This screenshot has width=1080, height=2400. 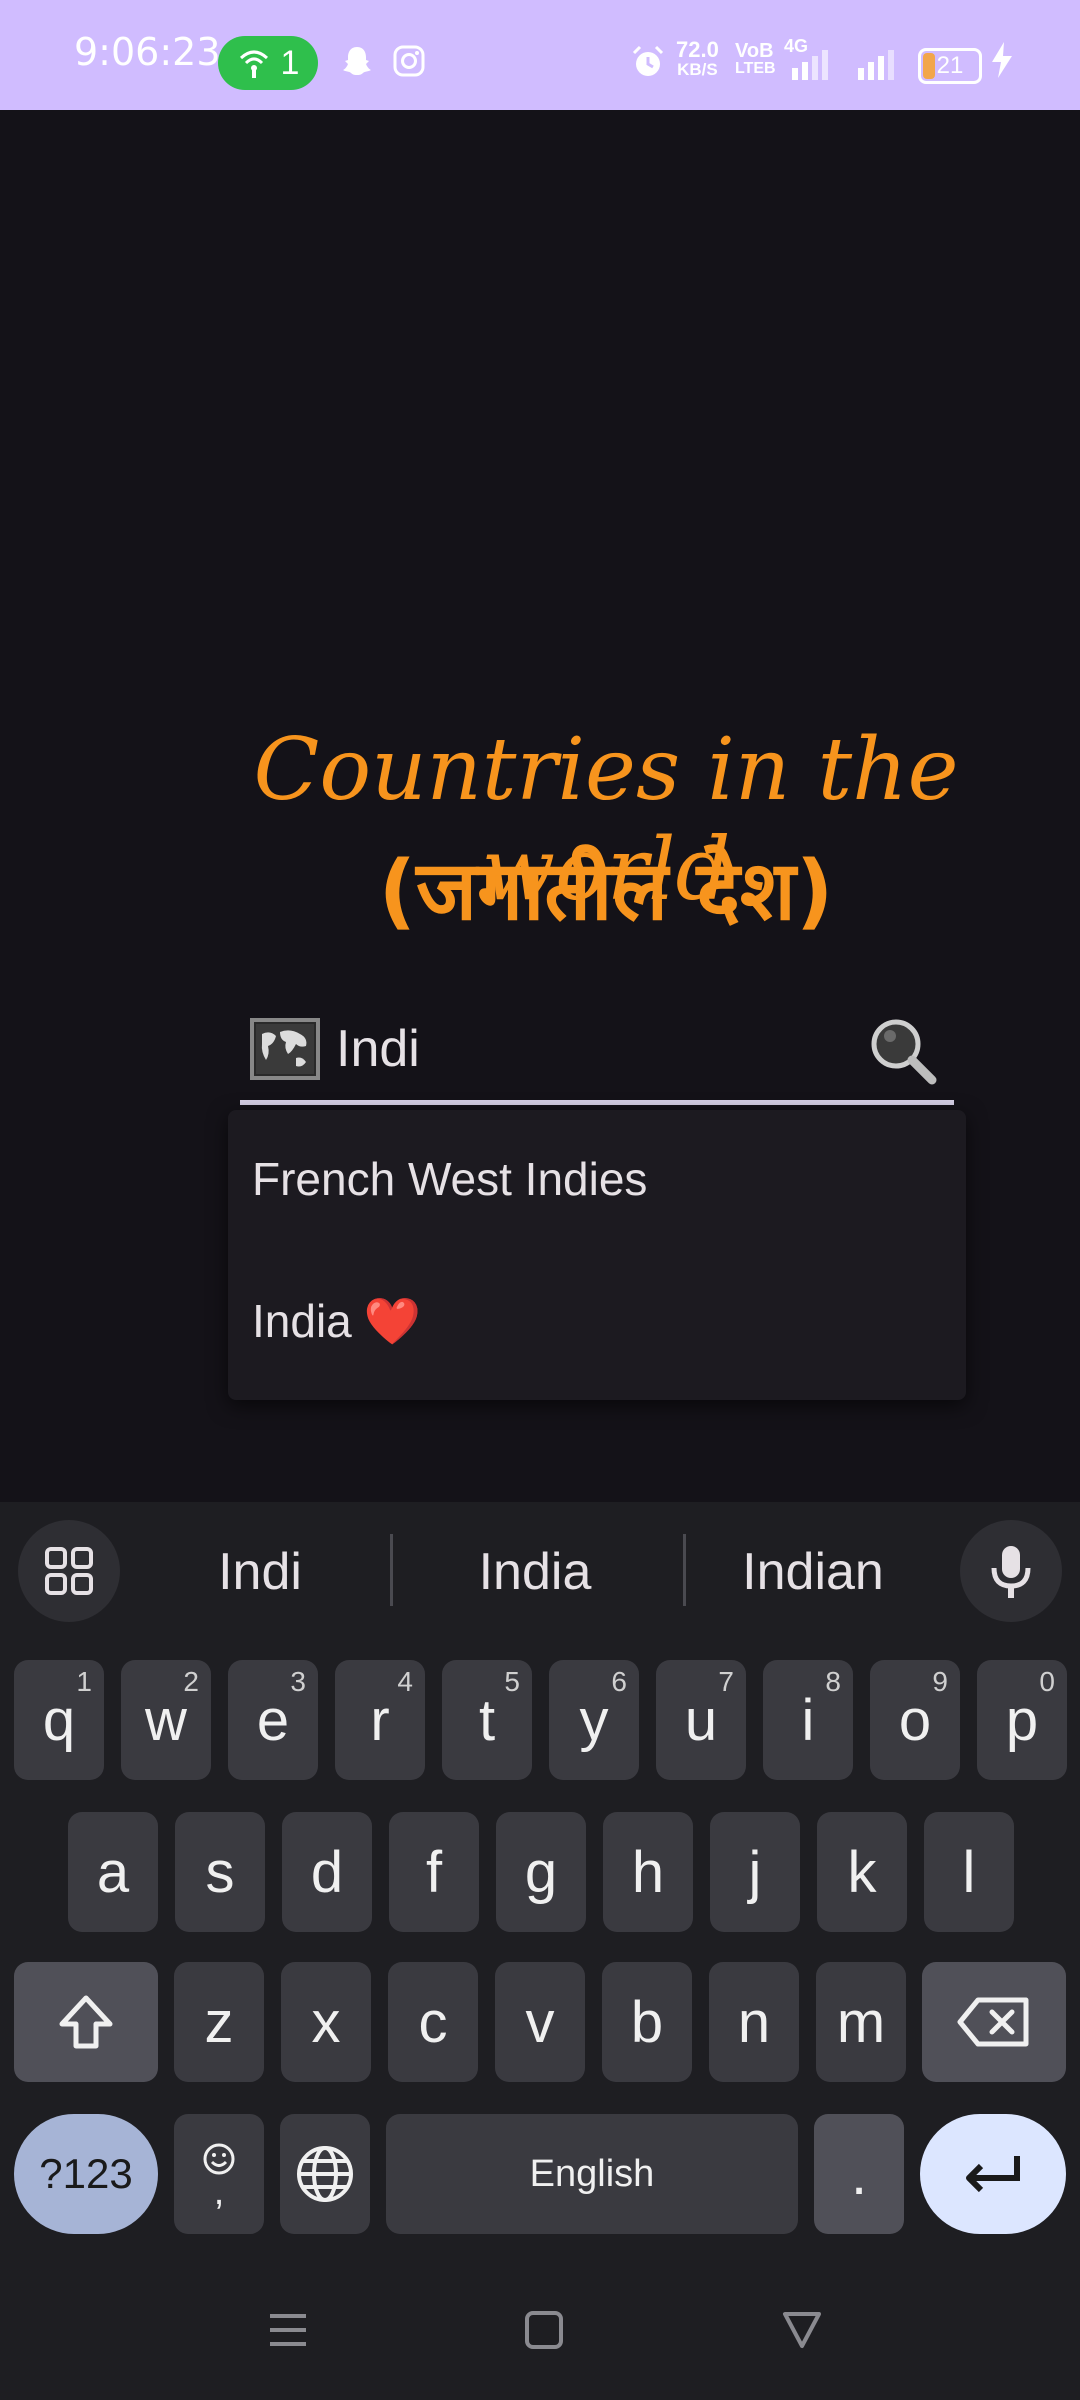 I want to click on shift-icon, so click(x=86, y=2022).